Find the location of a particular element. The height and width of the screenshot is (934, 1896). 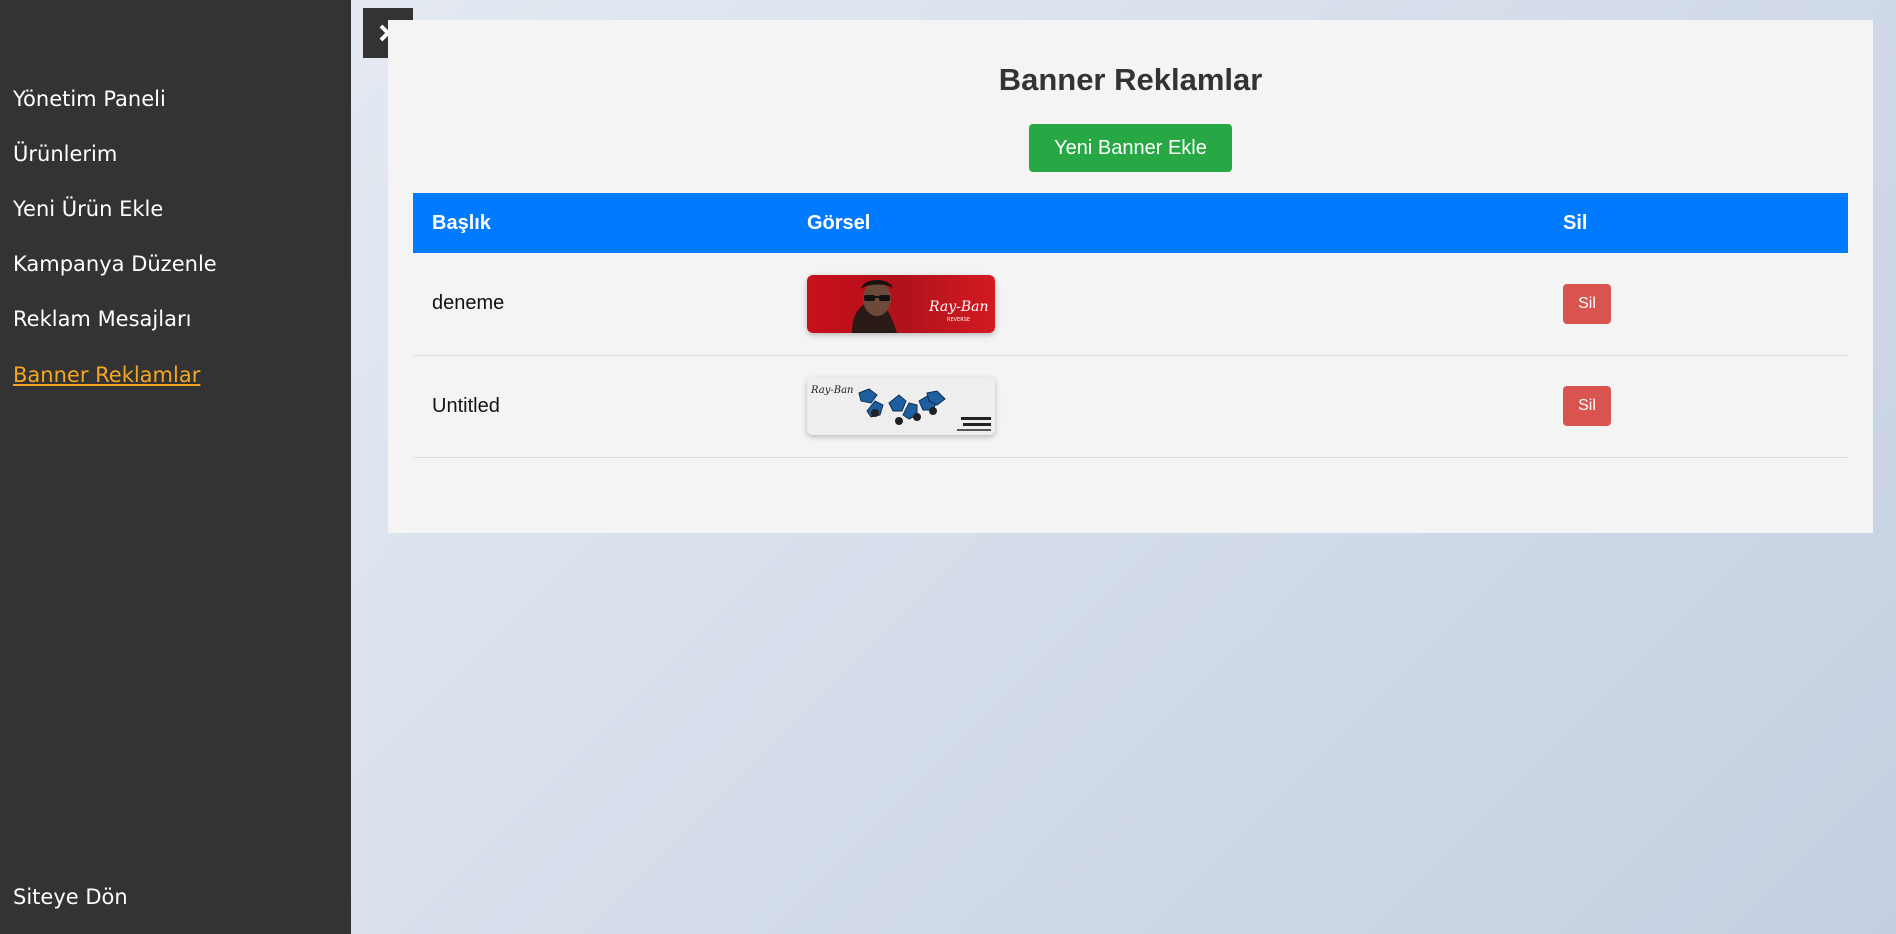

table-header-row: Başlık Görsel Sil is located at coordinates (1130, 223).